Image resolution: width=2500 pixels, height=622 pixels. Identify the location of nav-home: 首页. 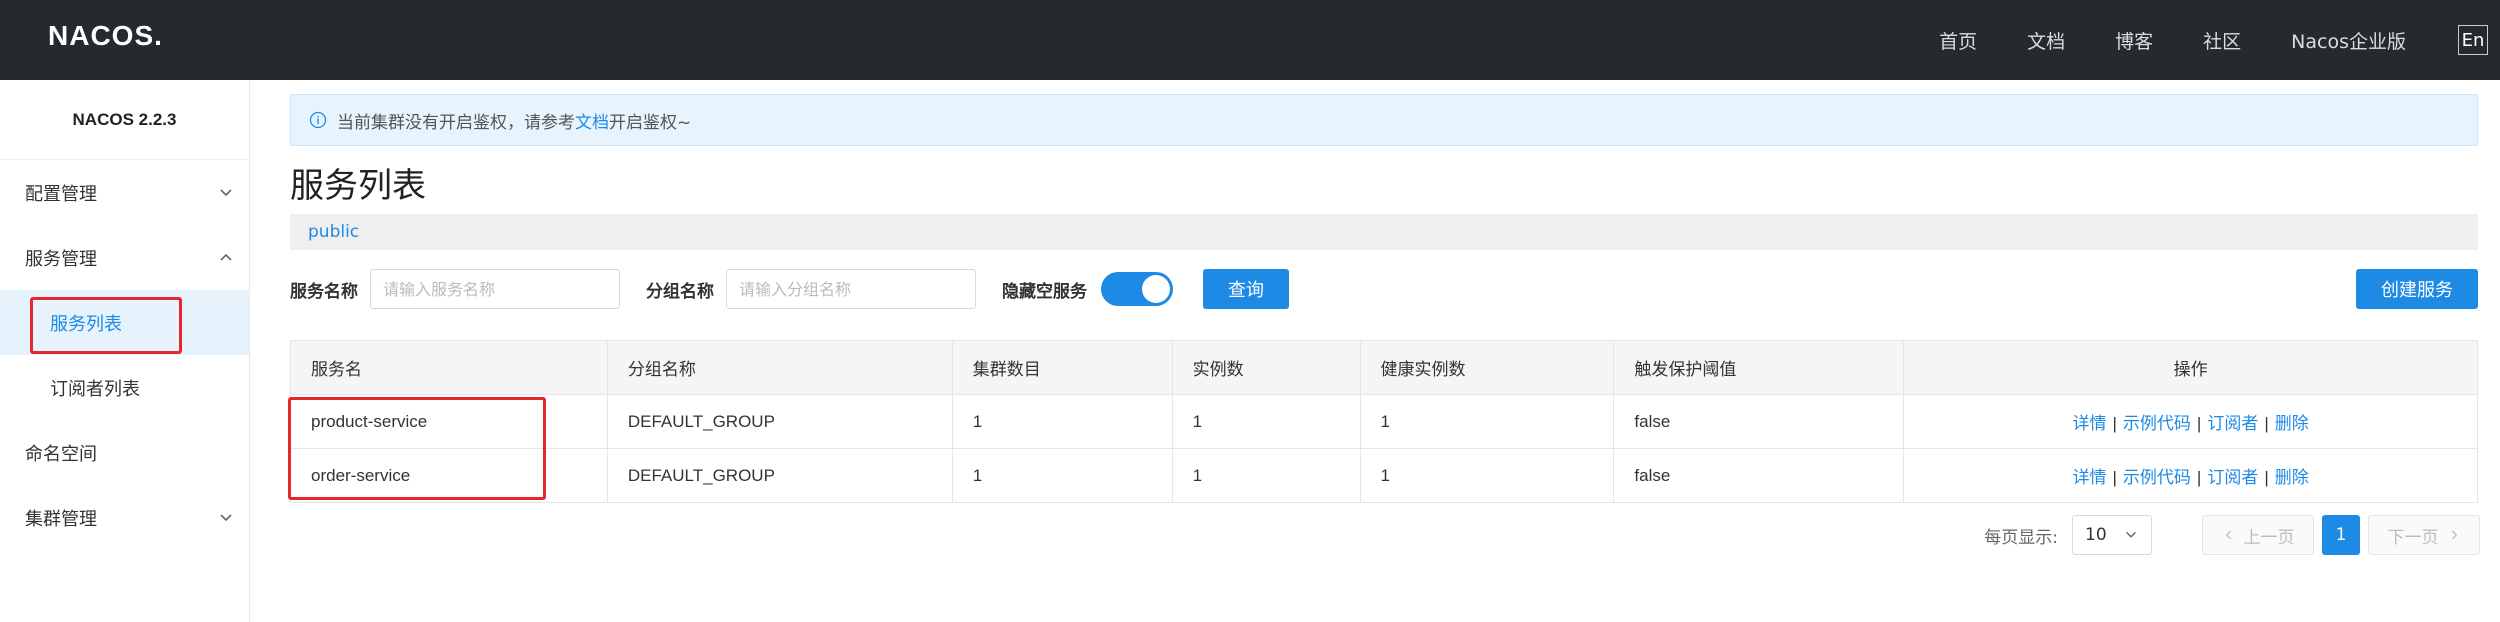
(1958, 40).